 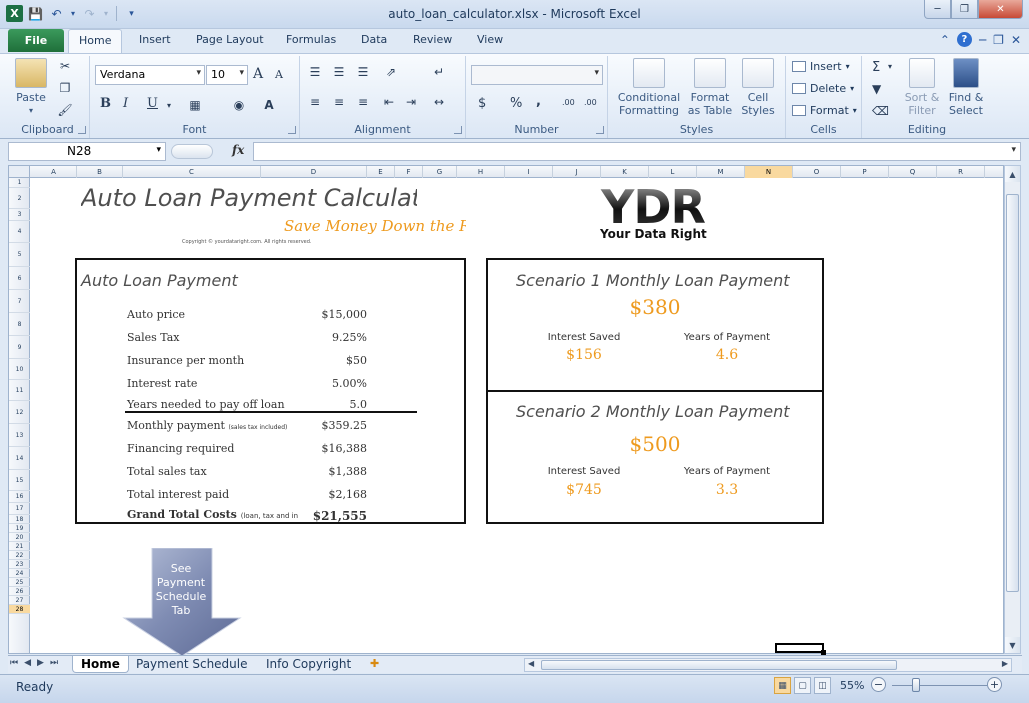 I want to click on row-header-3: 3, so click(x=19, y=215).